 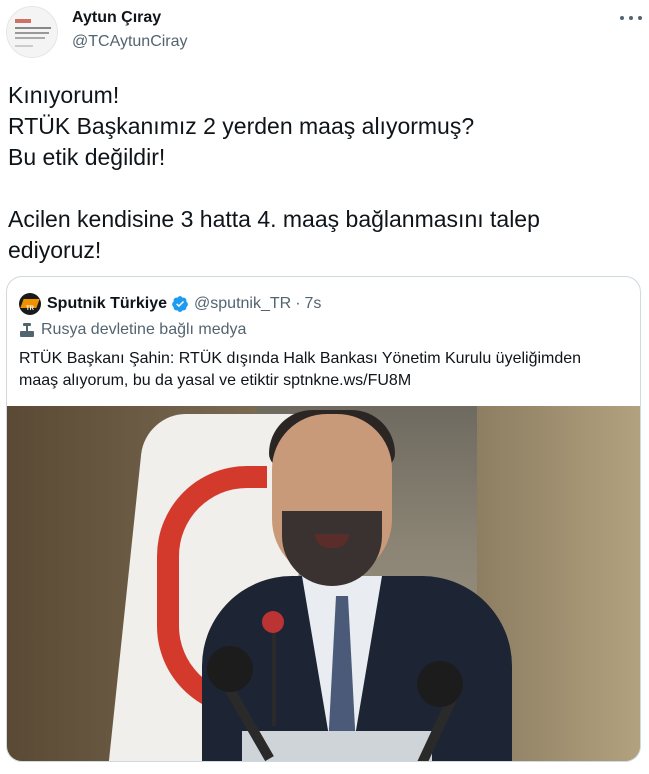 What do you see at coordinates (170, 304) in the screenshot?
I see `quoted-header: Sputnik Türkiye @sputnik_TR · 7s` at bounding box center [170, 304].